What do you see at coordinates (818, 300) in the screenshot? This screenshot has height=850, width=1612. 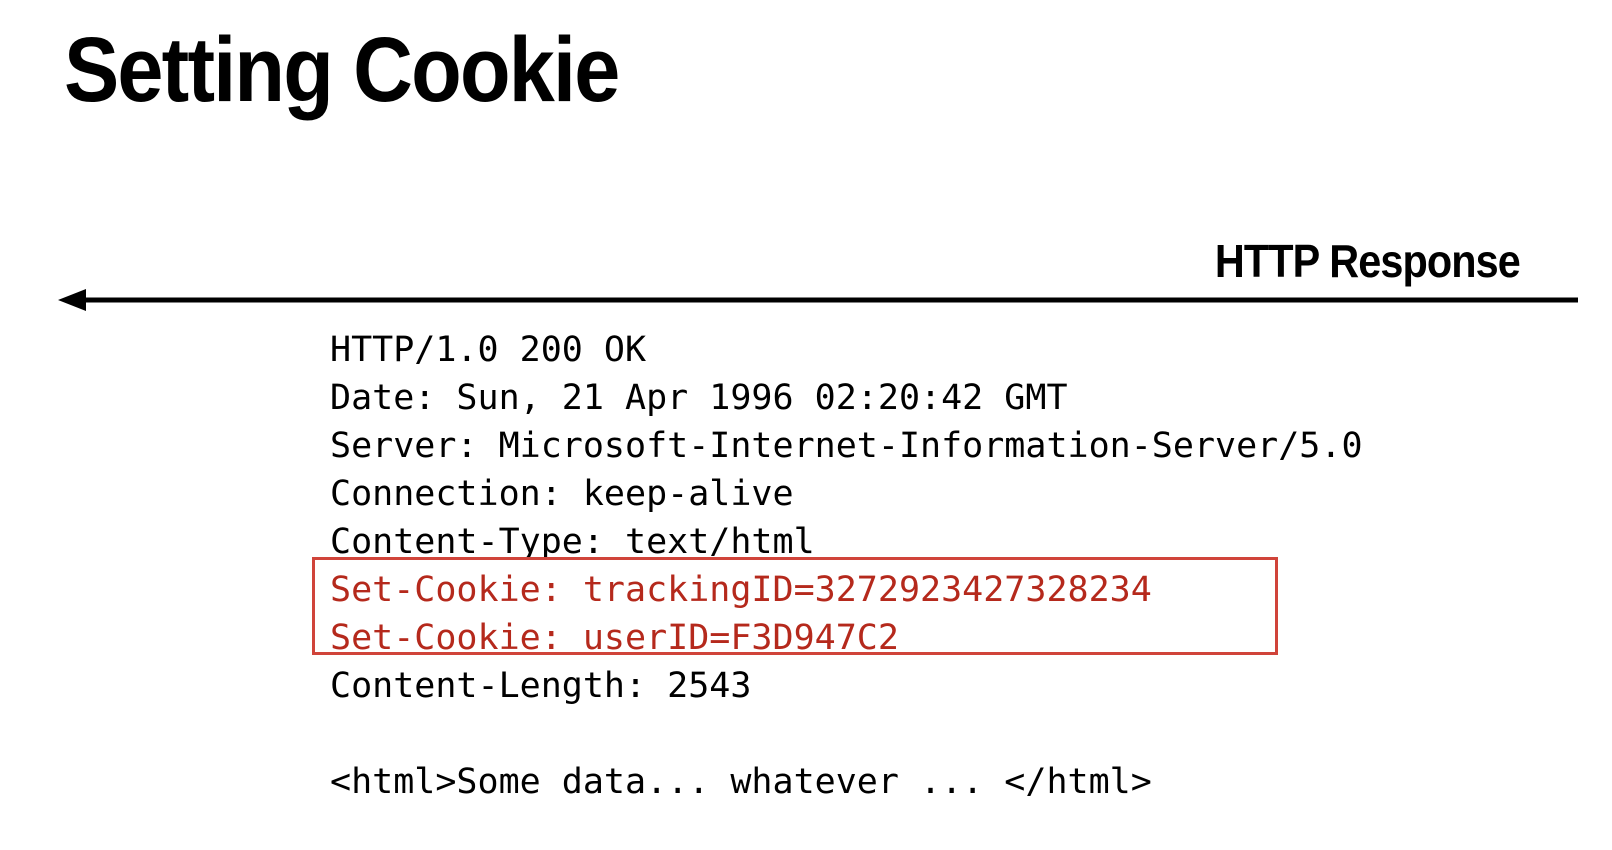 I see `left-arrow-icon` at bounding box center [818, 300].